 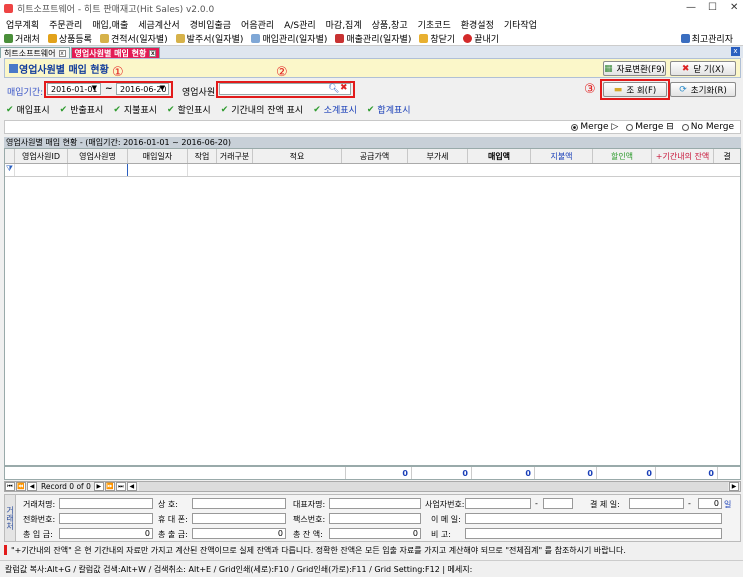 What do you see at coordinates (687, 473) in the screenshot?
I see `footer-balance: 0` at bounding box center [687, 473].